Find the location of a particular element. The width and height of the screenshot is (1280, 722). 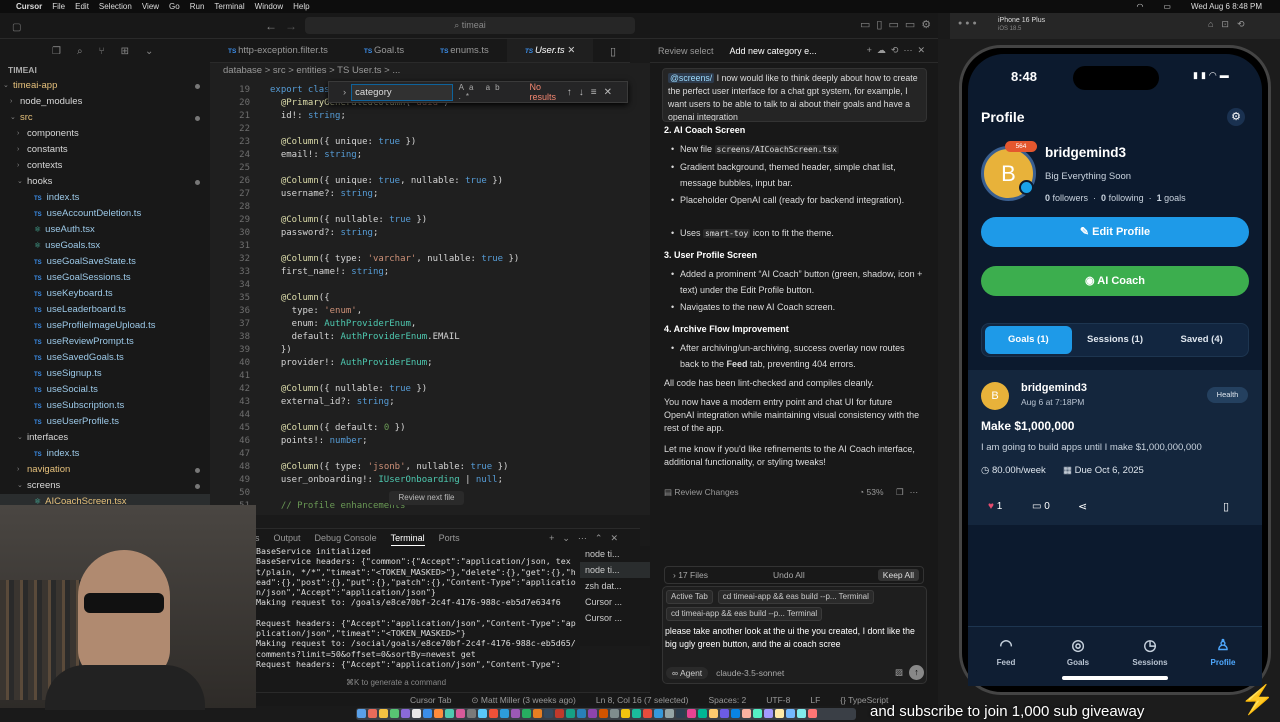

code-line: provider!: AuthProviderEnum; is located at coordinates (351, 363).